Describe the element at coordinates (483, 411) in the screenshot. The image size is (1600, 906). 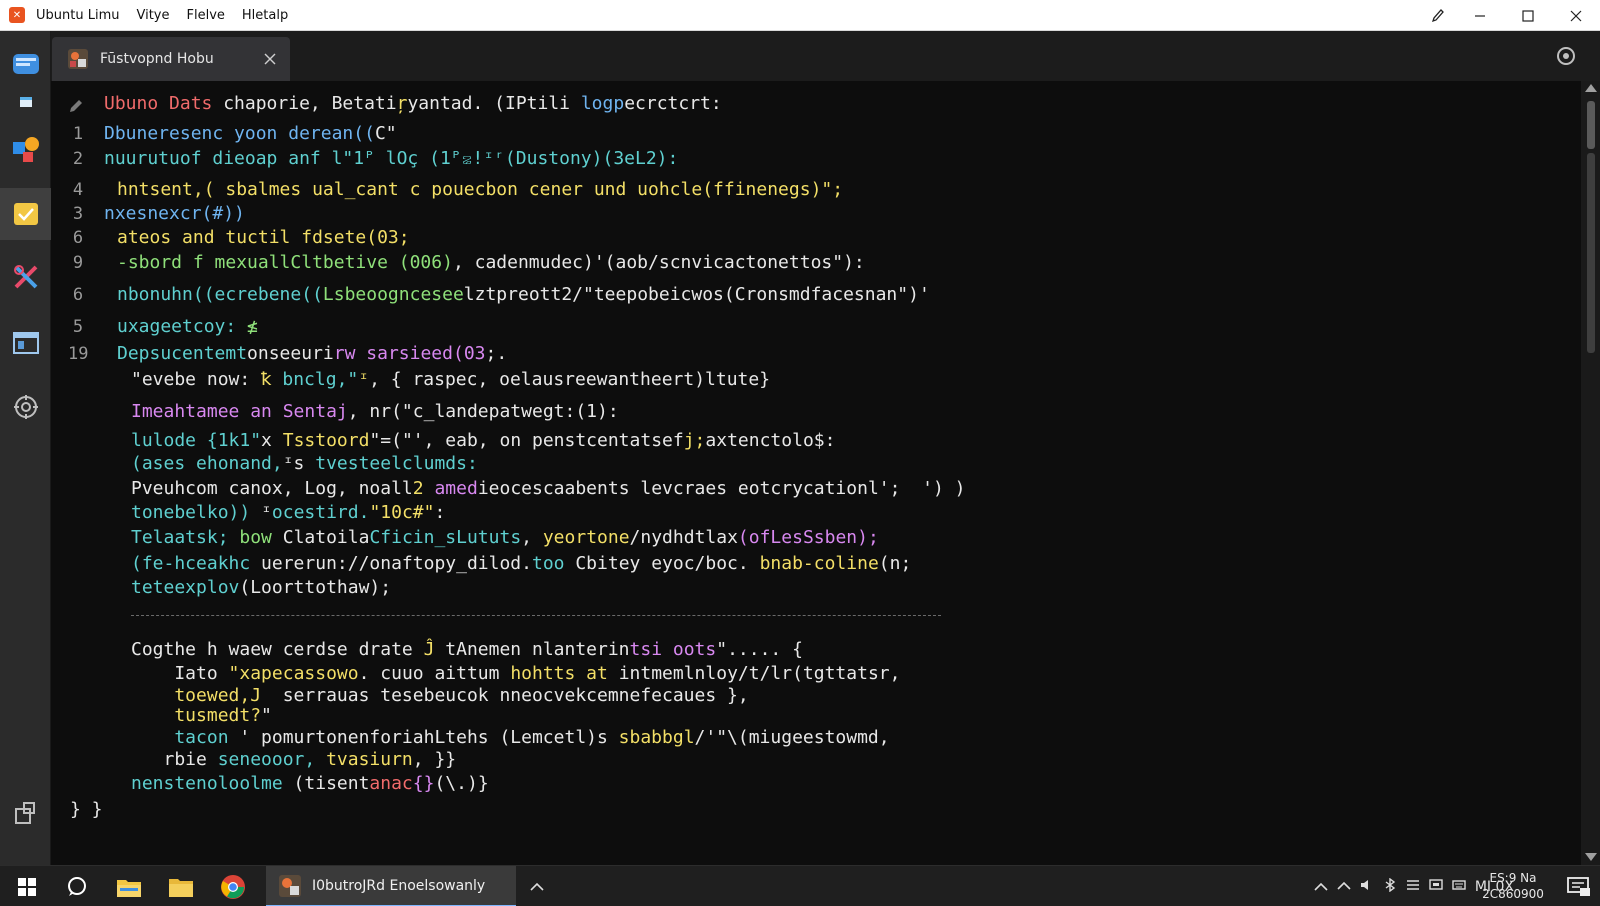
I see `code-token: , nr("c_landepatwegt:(1):` at that location.